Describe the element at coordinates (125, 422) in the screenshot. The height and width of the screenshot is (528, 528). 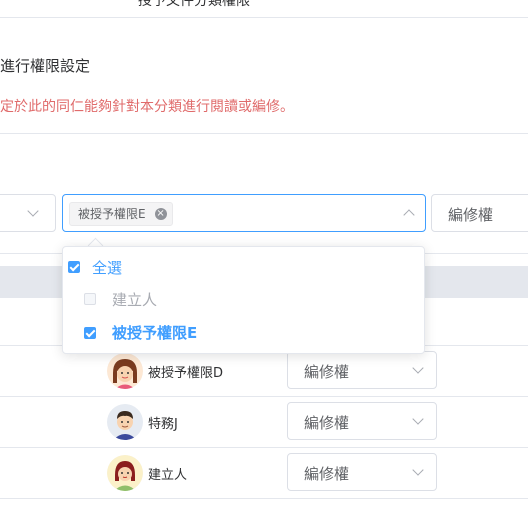
I see `male-avatar-icon` at that location.